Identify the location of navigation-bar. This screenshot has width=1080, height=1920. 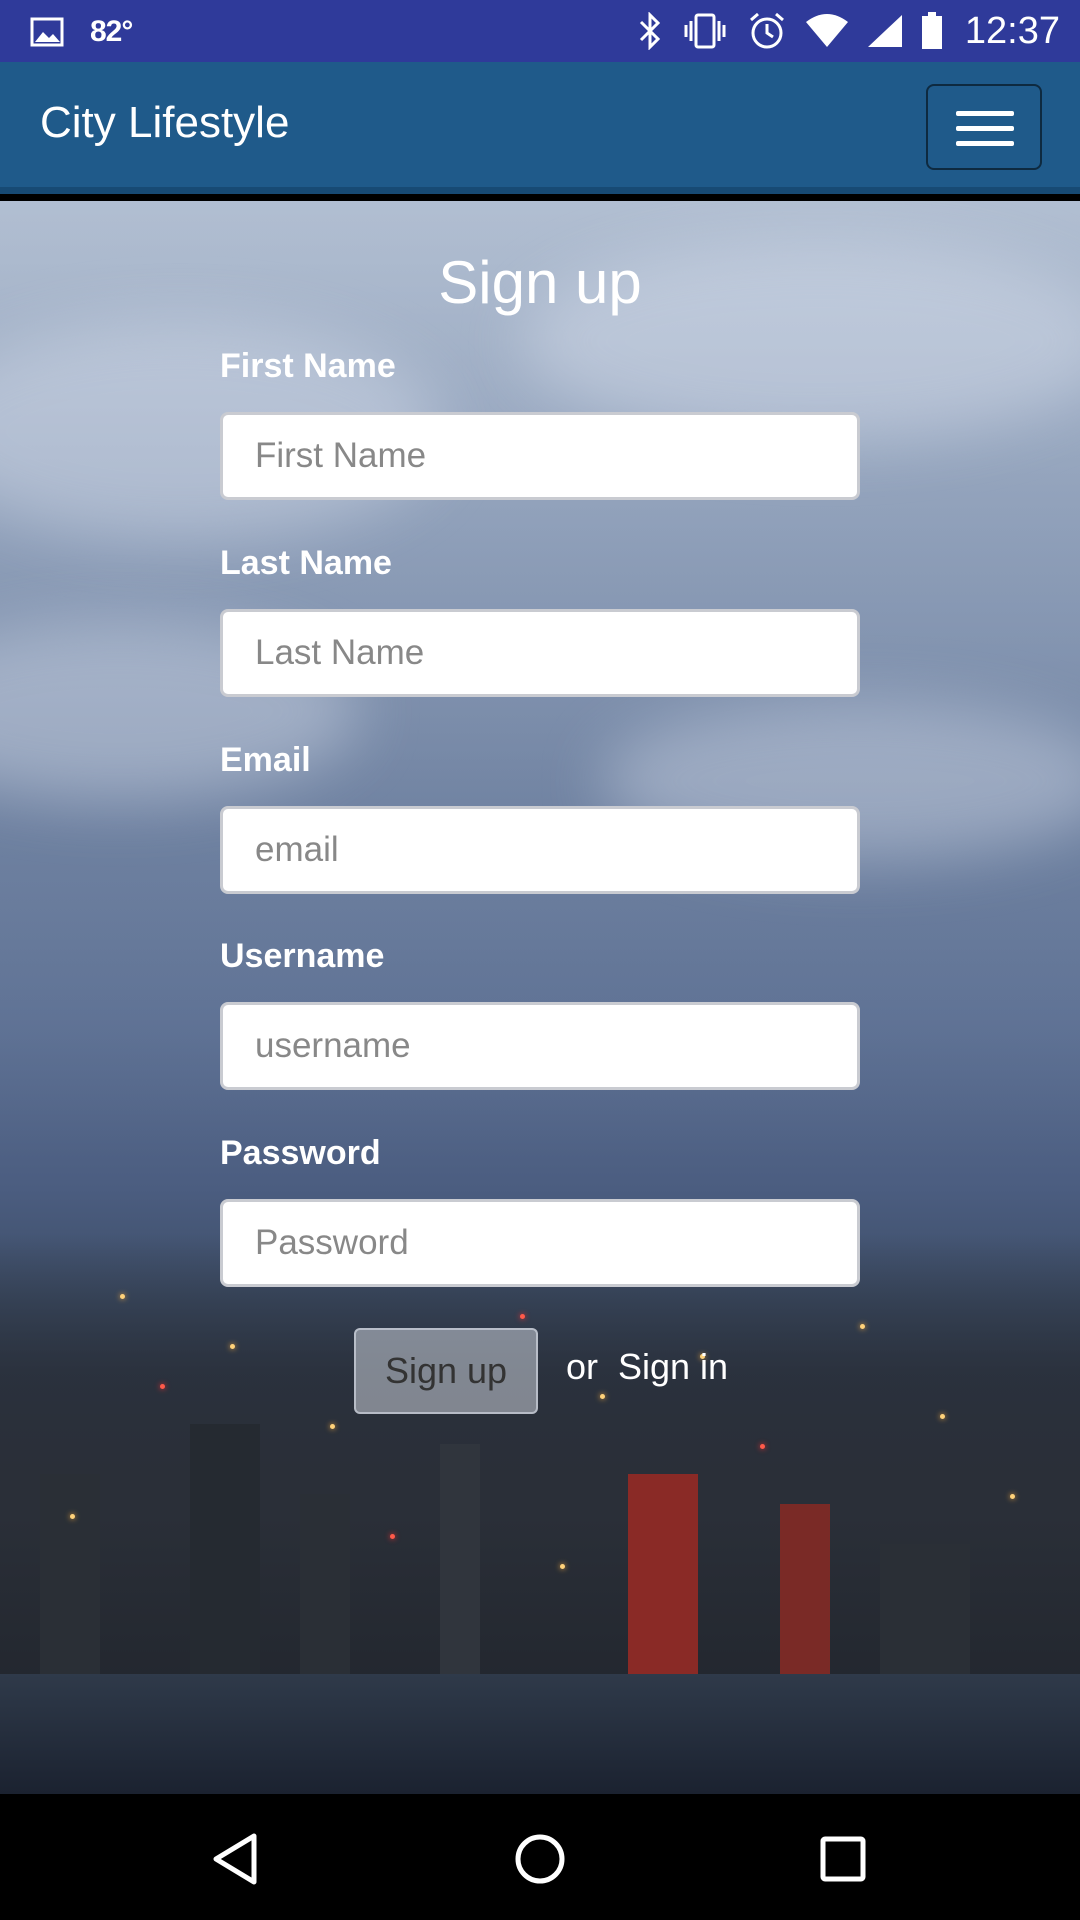
(540, 1857).